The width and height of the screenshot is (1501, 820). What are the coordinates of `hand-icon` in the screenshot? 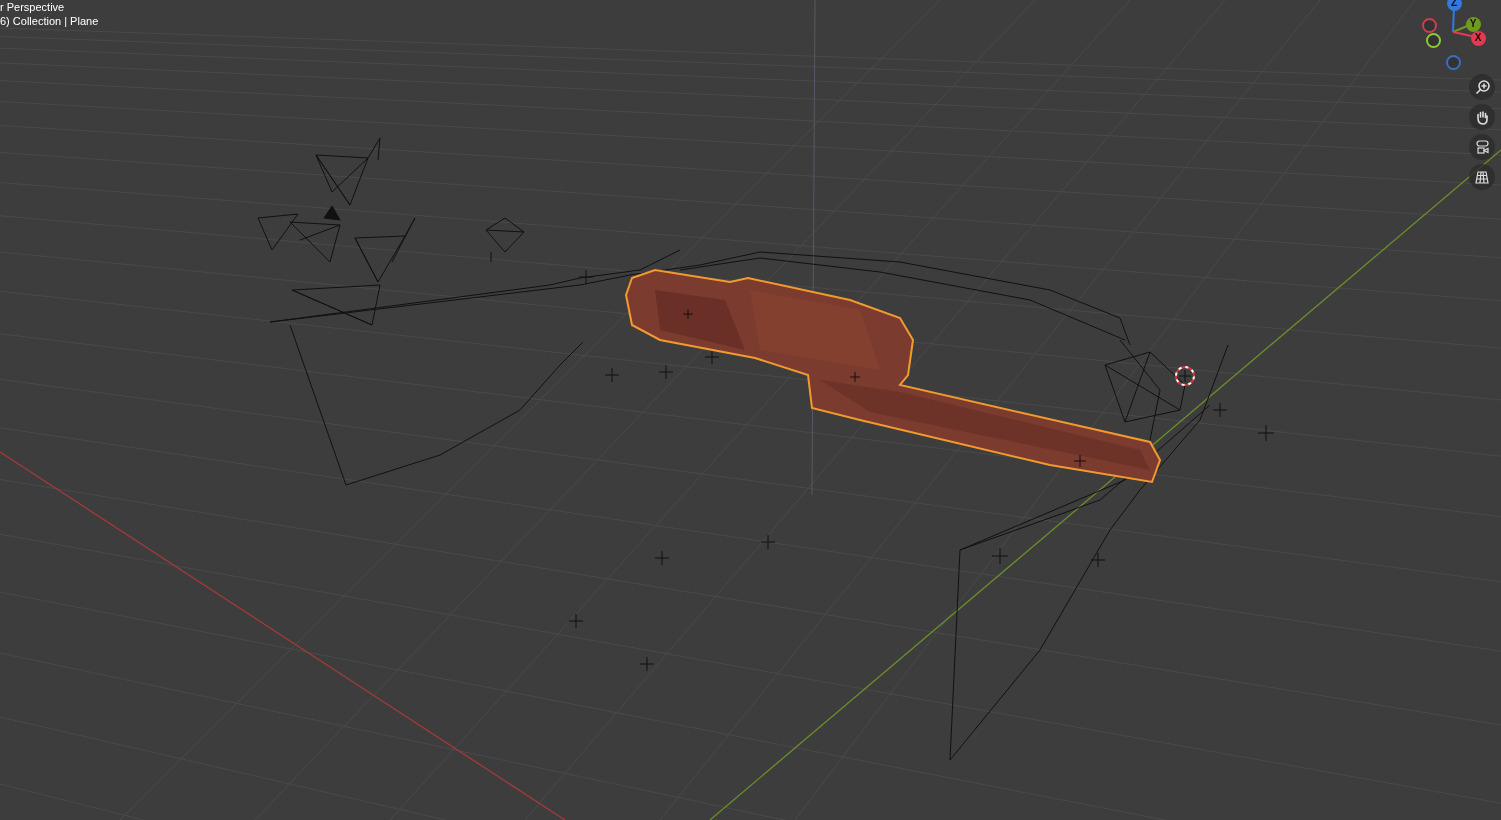 It's located at (1482, 117).